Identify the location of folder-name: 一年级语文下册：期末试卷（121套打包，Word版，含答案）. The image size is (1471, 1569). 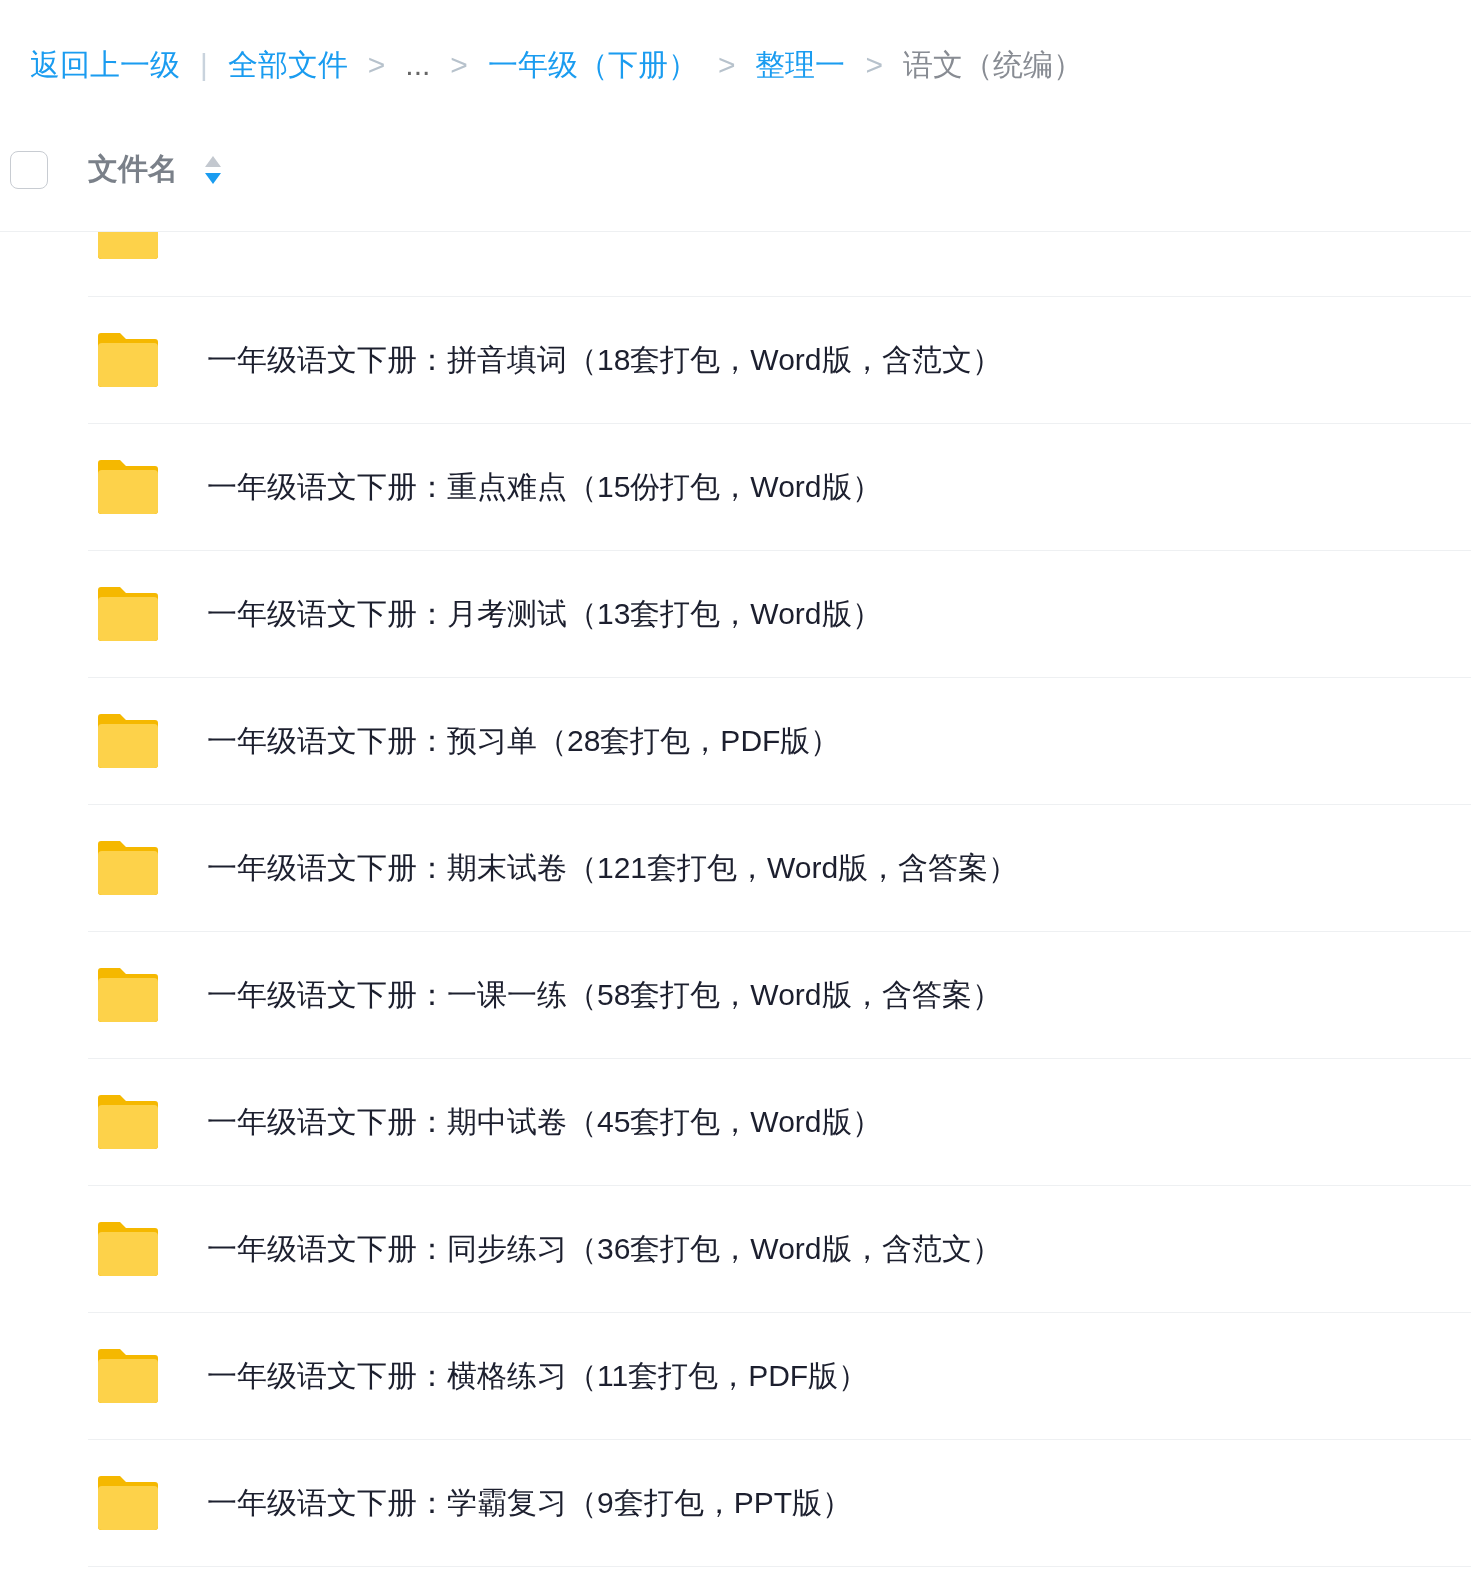
(613, 868).